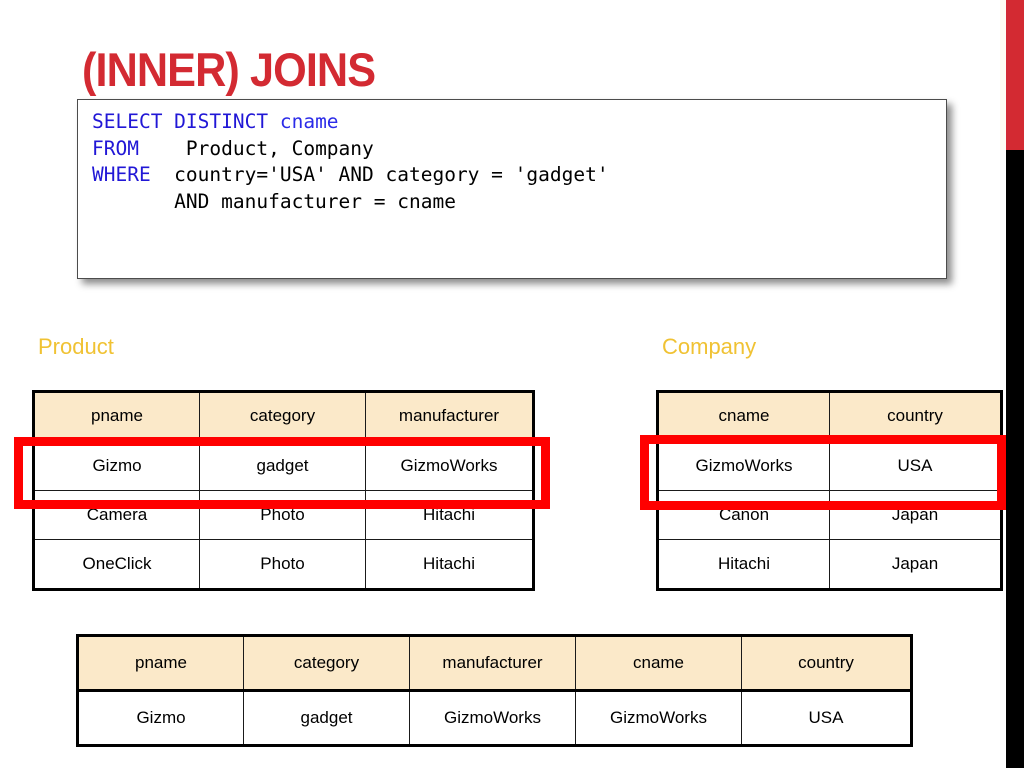 The image size is (1024, 768). Describe the element at coordinates (379, 174) in the screenshot. I see `sql-token: country='USA' AND category = 'gadget'` at that location.